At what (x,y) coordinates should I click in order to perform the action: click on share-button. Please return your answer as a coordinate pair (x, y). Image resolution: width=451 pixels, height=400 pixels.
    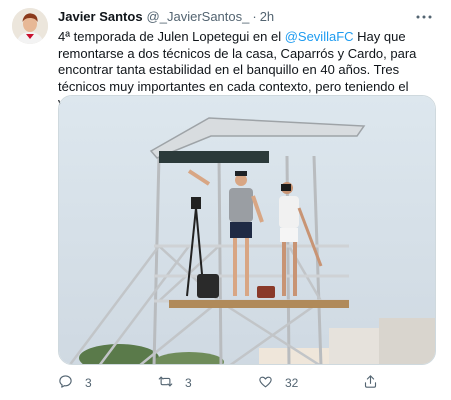
    Looking at the image, I should click on (370, 383).